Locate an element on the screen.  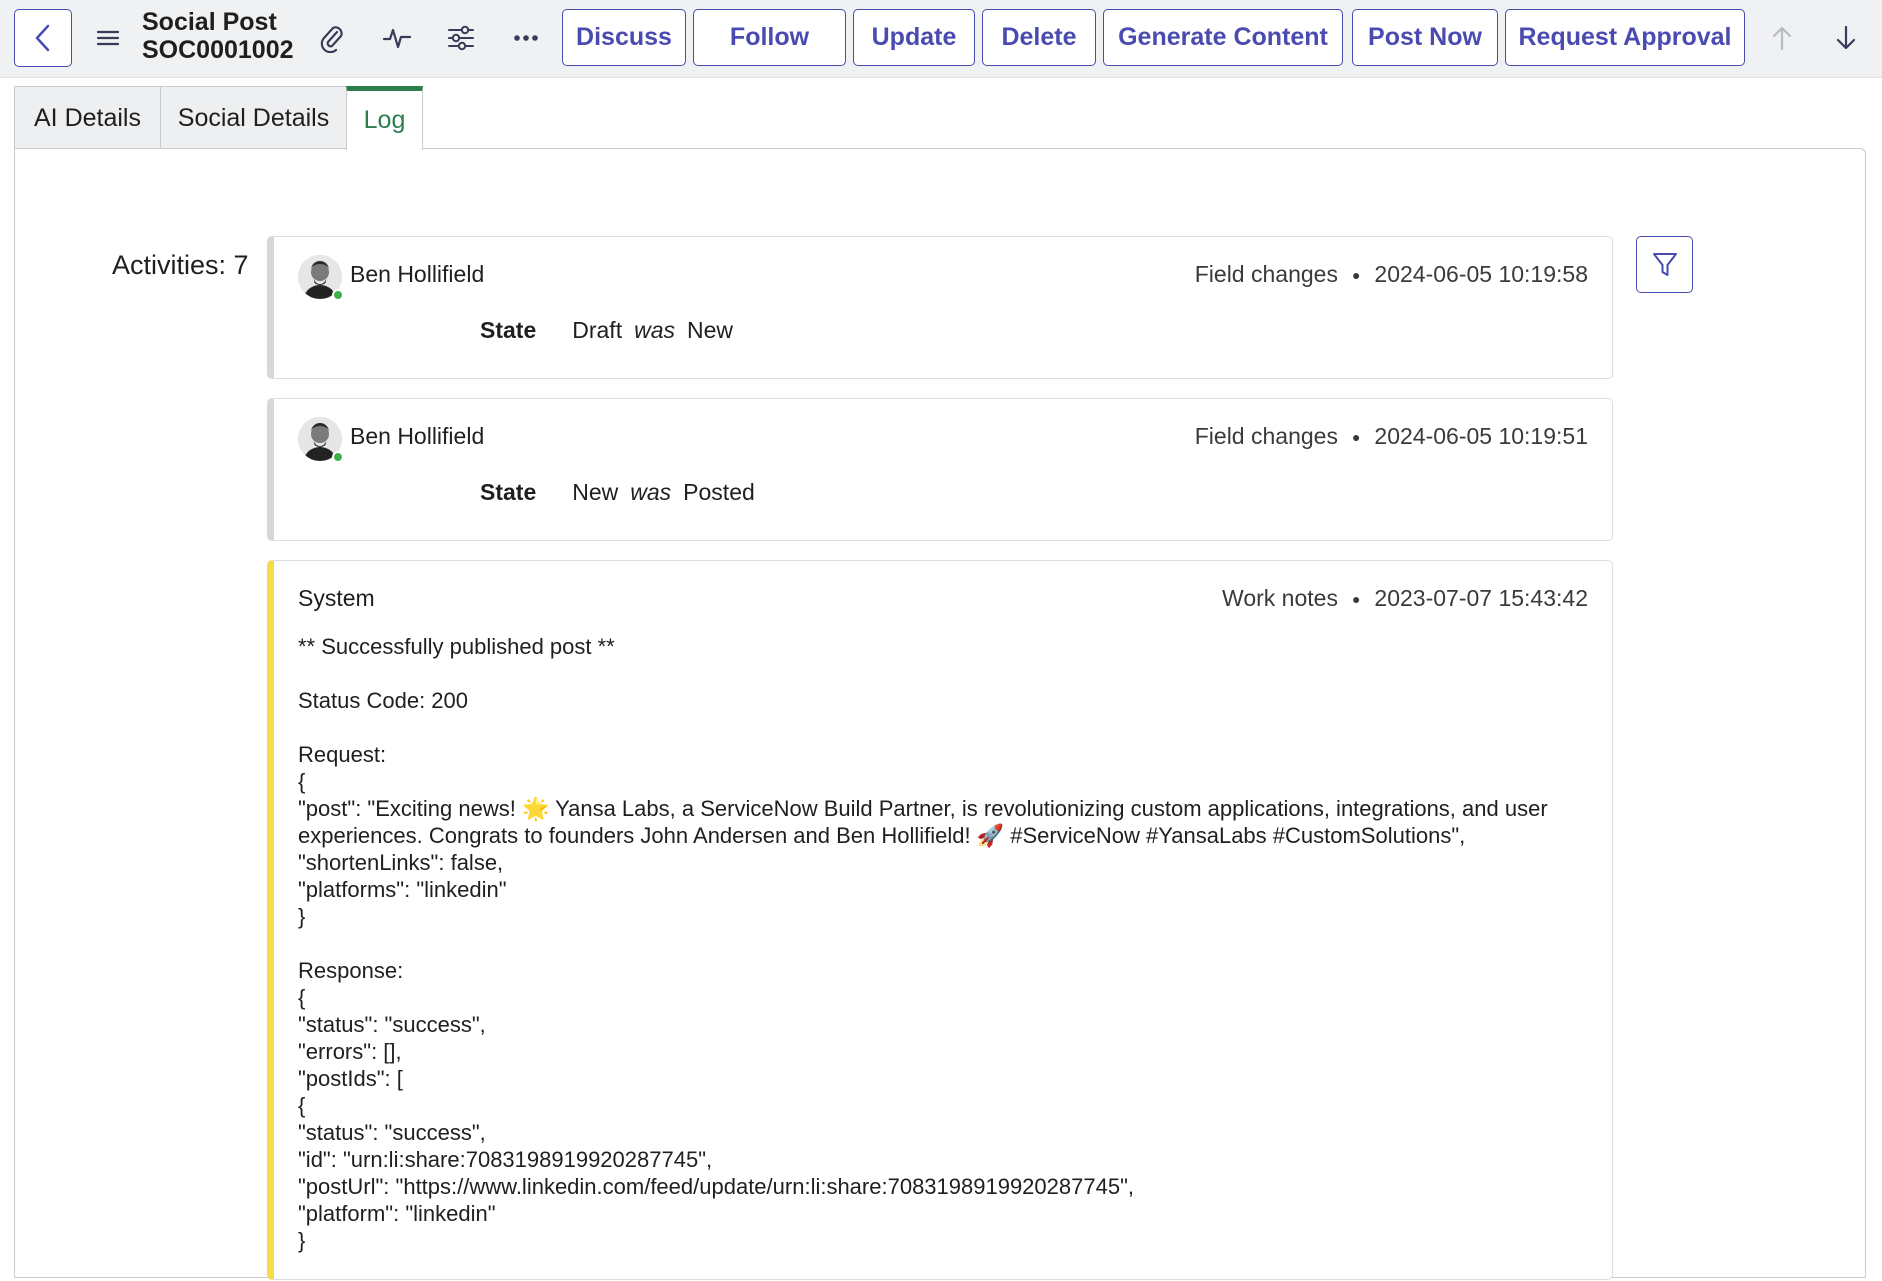
follow-button: Follow is located at coordinates (769, 37).